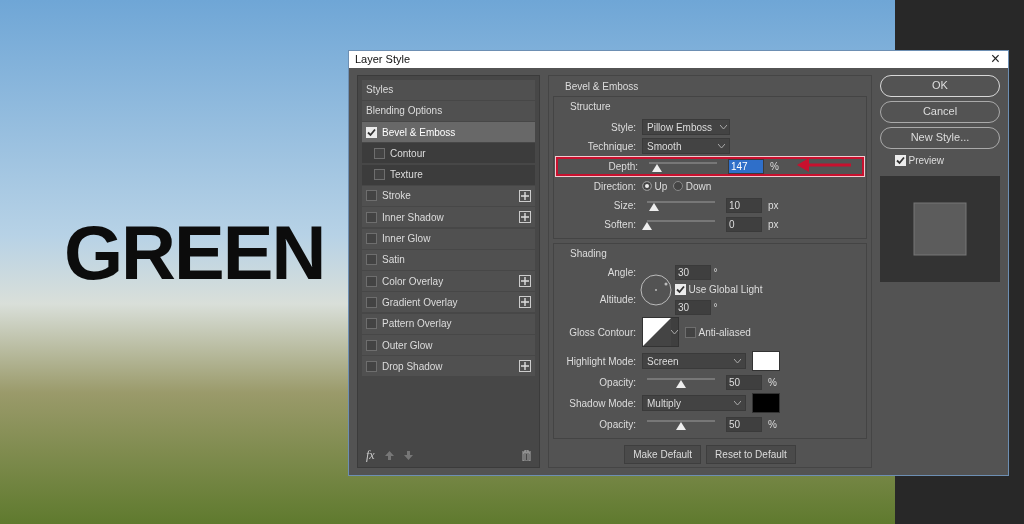 The height and width of the screenshot is (524, 1024). I want to click on style-list-item: Bevel & Emboss, so click(448, 132).